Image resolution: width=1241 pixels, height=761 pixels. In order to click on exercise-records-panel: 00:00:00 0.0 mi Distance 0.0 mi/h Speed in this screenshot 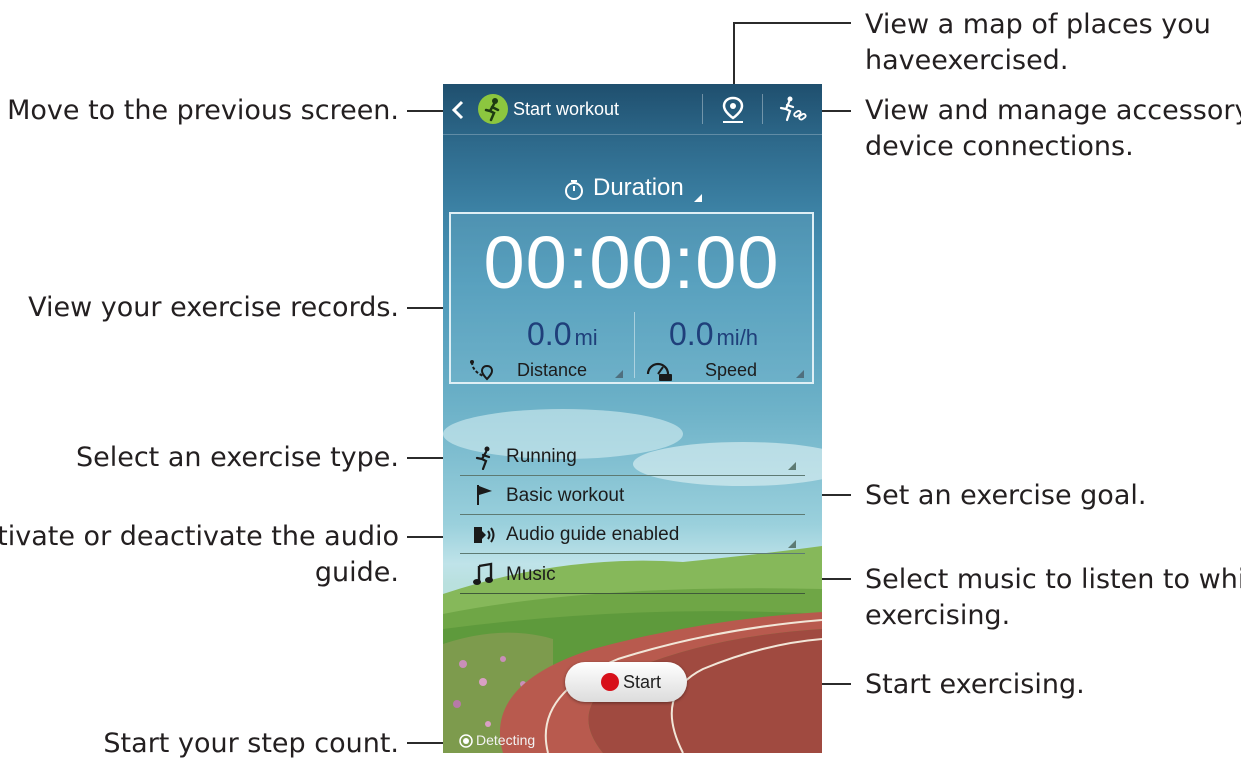, I will do `click(631, 298)`.